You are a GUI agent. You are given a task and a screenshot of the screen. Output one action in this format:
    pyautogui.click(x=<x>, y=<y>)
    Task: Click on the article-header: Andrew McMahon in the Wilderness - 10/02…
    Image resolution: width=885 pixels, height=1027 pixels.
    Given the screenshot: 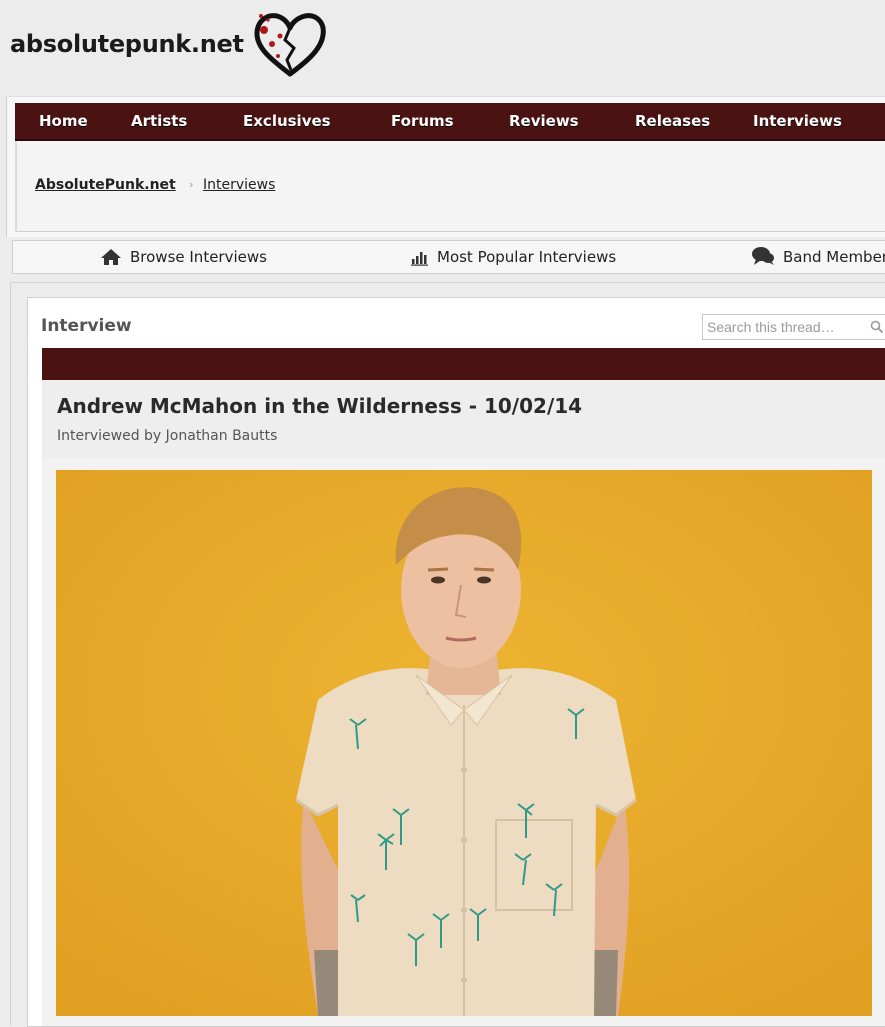 What is the action you would take?
    pyautogui.click(x=463, y=419)
    